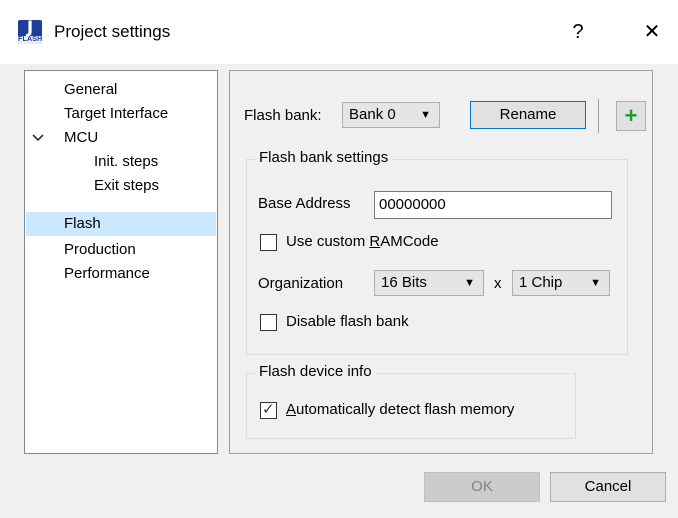 This screenshot has height=518, width=678. I want to click on tree-item-exit-steps: Exit steps, so click(121, 186).